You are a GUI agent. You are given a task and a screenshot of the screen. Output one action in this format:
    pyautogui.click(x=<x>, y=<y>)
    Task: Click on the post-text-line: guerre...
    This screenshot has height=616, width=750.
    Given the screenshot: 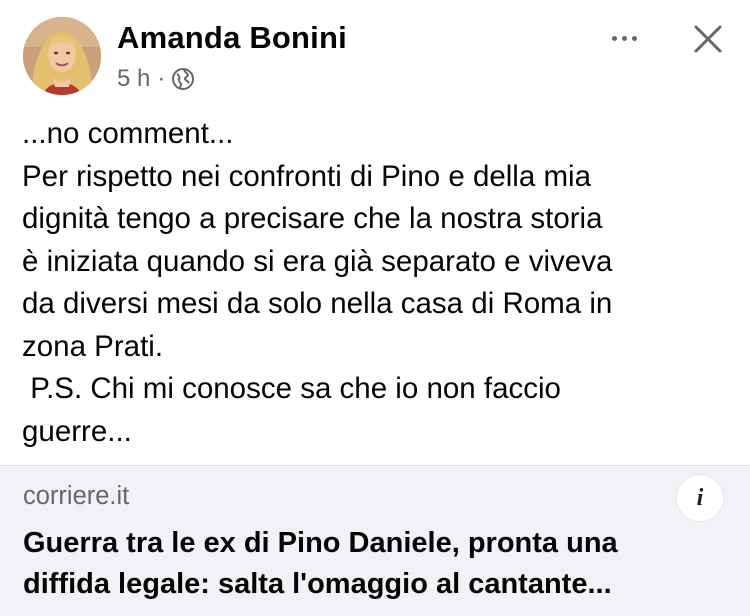 What is the action you would take?
    pyautogui.click(x=77, y=431)
    